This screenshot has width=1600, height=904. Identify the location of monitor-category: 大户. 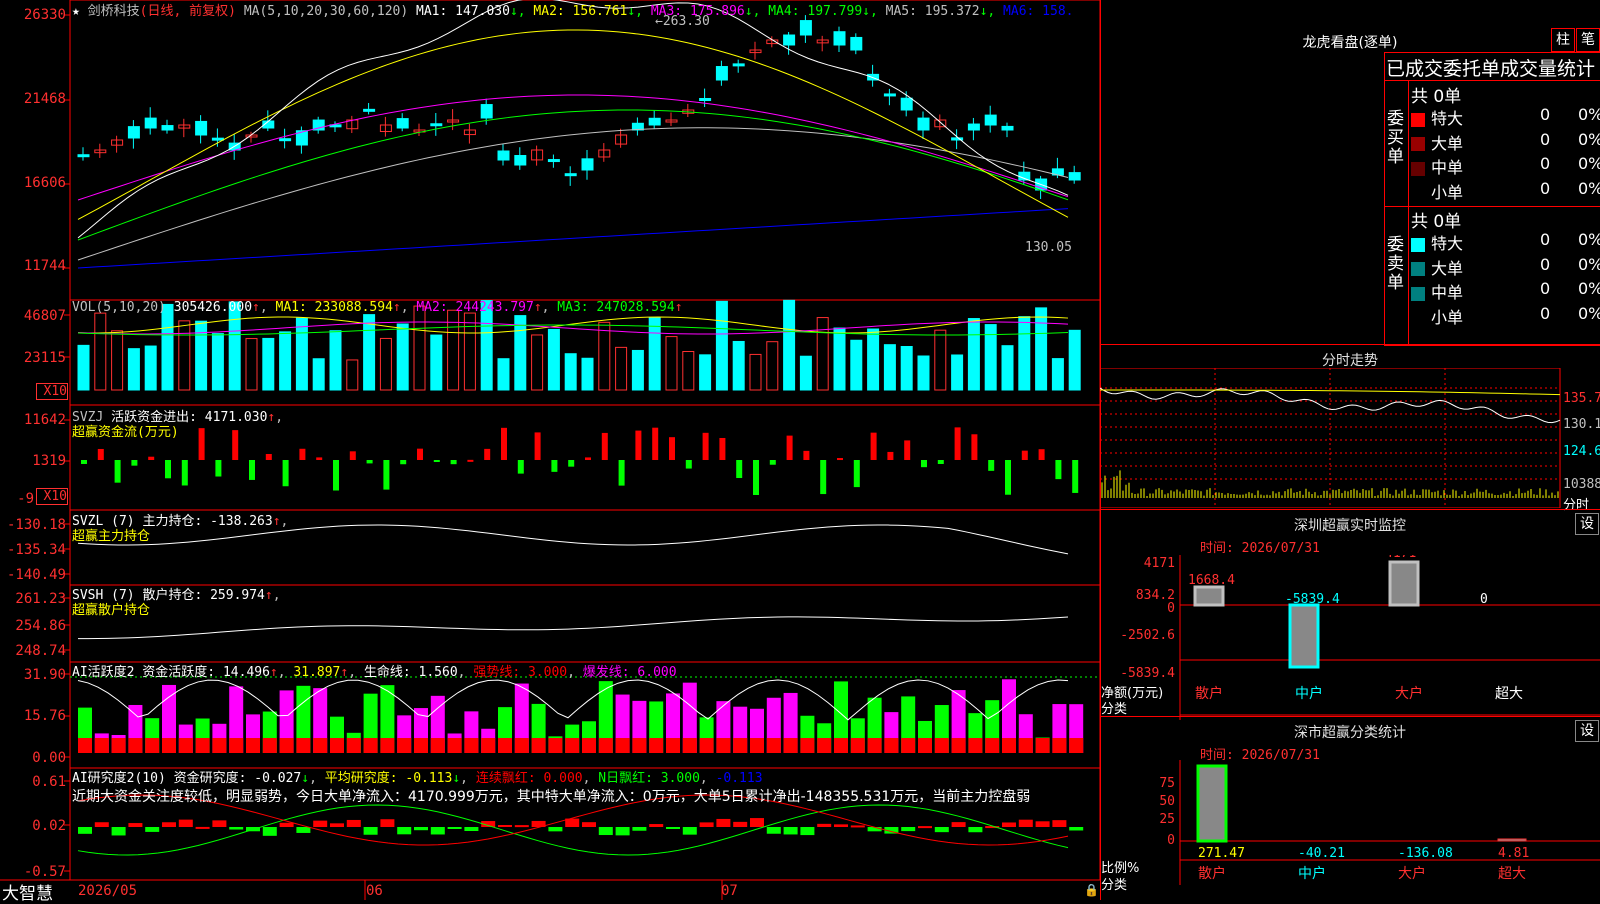
(1409, 693).